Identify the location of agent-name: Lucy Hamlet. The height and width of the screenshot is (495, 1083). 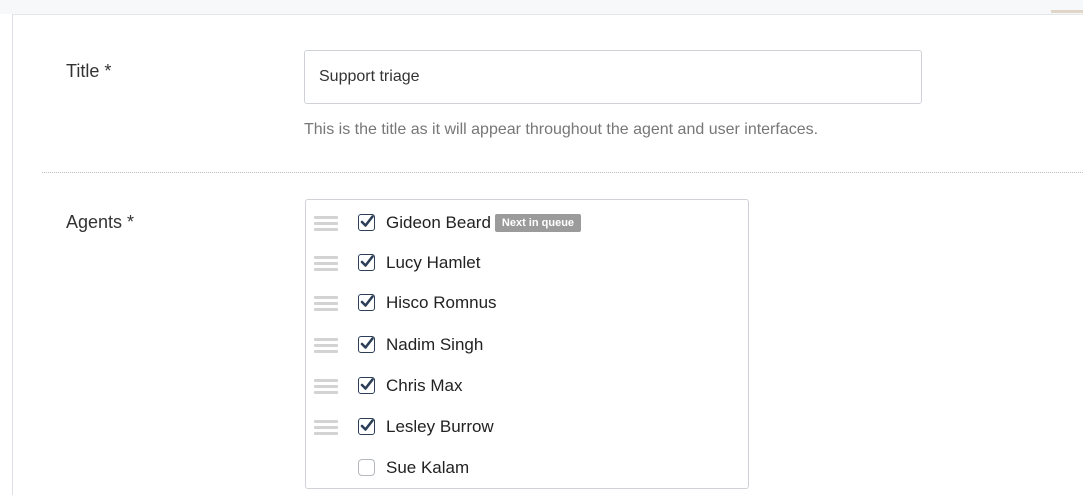
(433, 262).